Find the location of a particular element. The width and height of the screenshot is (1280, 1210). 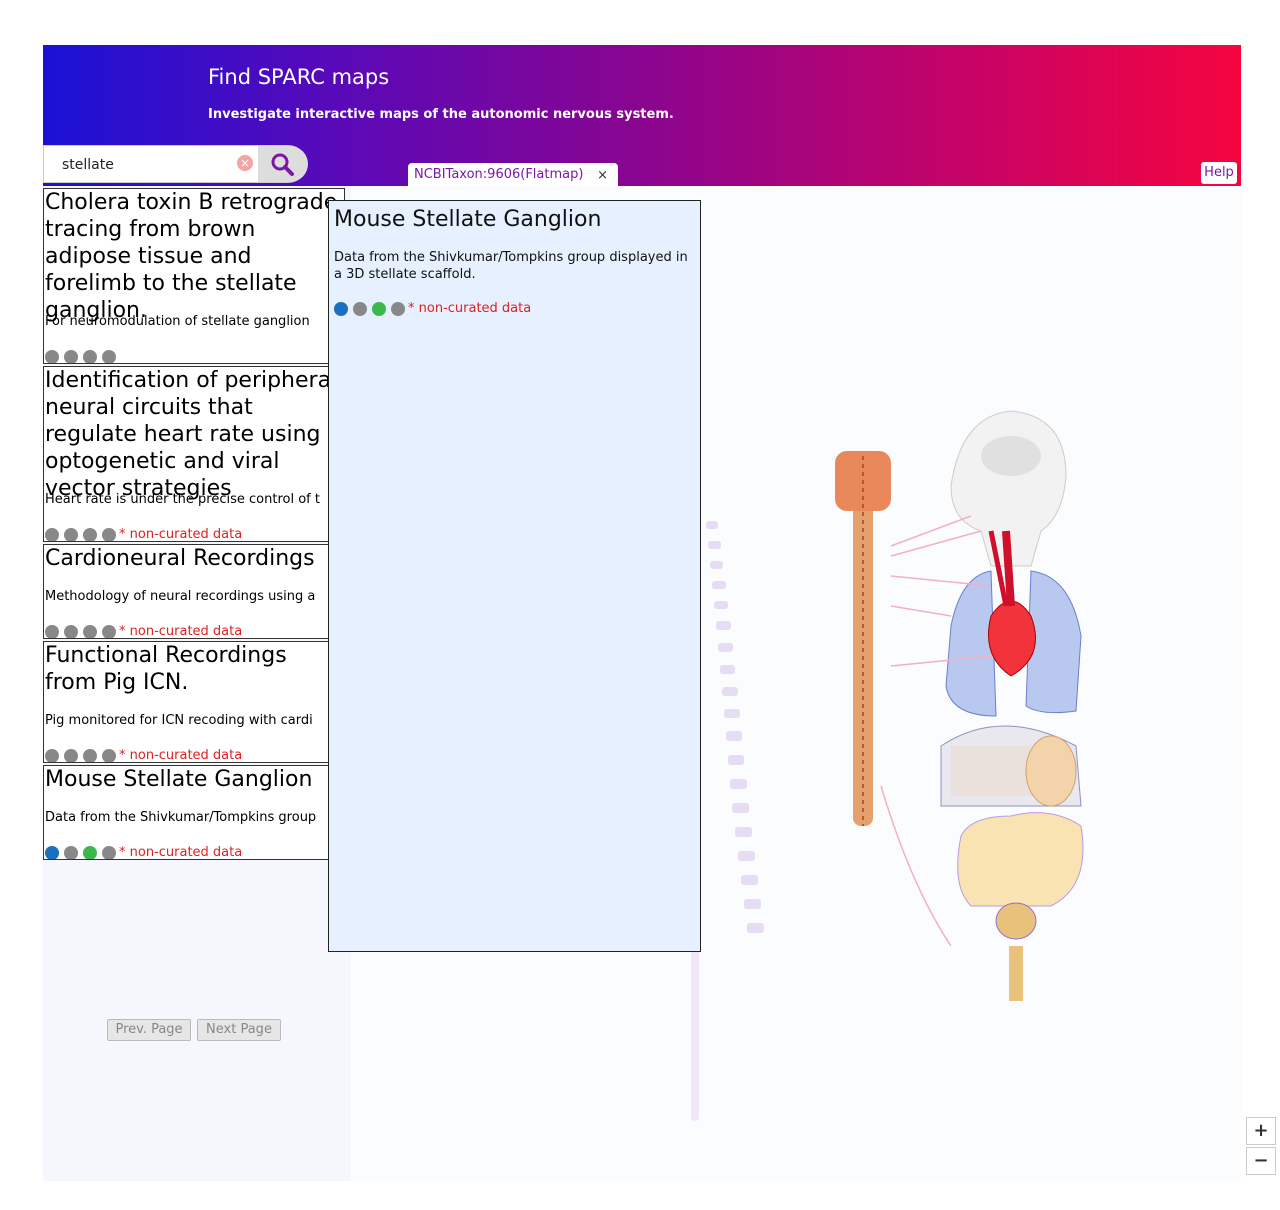

result-title: Functional Recordings from Pig ICN. is located at coordinates (194, 669).